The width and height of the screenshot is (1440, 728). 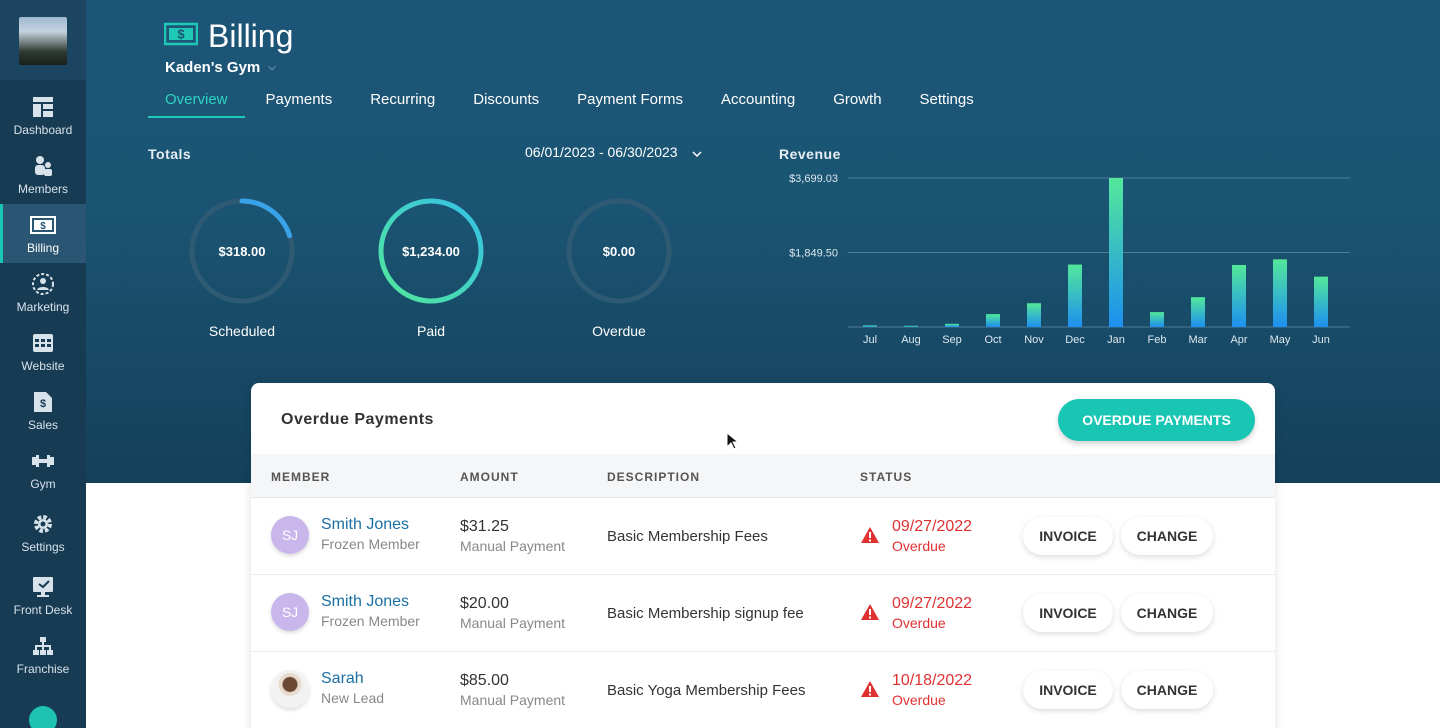 What do you see at coordinates (1239, 295) in the screenshot?
I see `bar-apr` at bounding box center [1239, 295].